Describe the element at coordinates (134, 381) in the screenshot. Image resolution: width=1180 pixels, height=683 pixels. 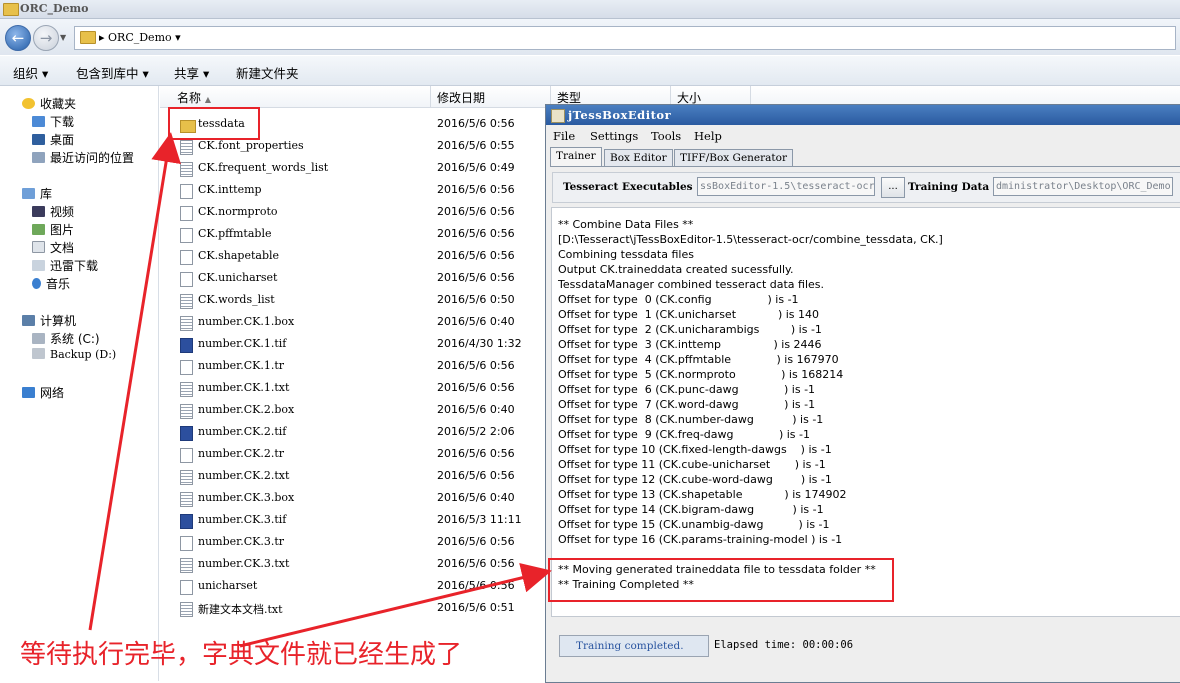
I see `arrow-to-tessdata` at that location.